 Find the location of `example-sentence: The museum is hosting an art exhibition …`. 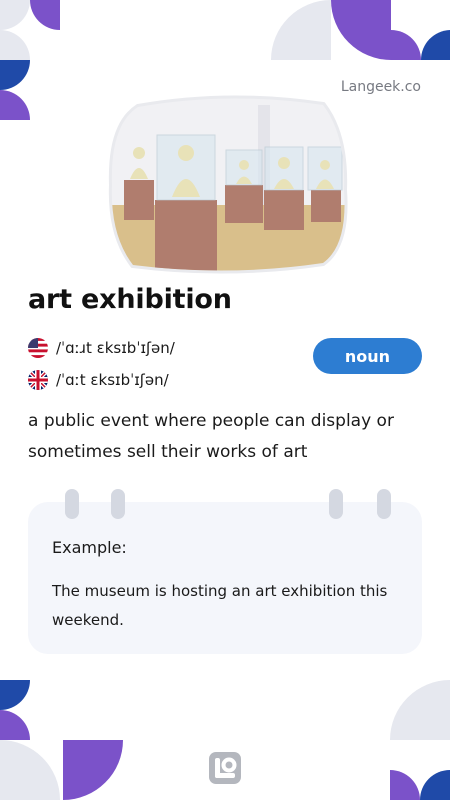

example-sentence: The museum is hosting an art exhibition … is located at coordinates (220, 605).